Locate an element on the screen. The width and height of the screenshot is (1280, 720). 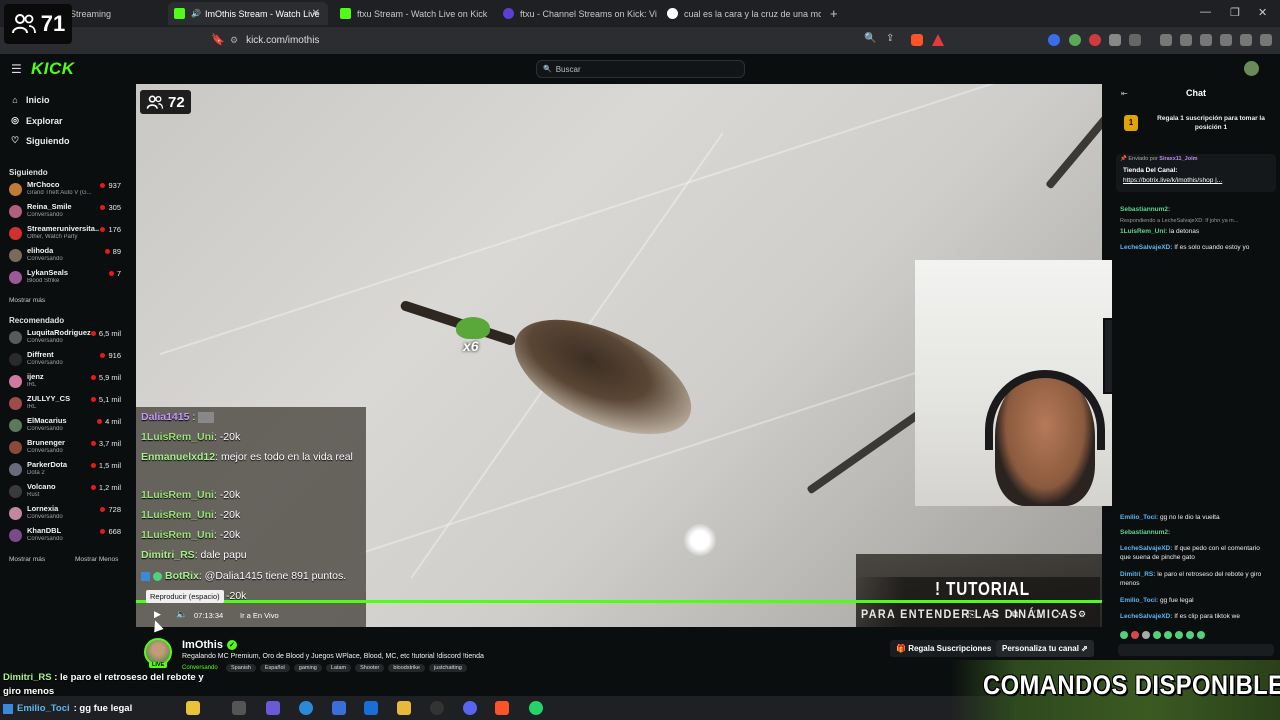
sidebar-icon is located at coordinates (1186, 40).